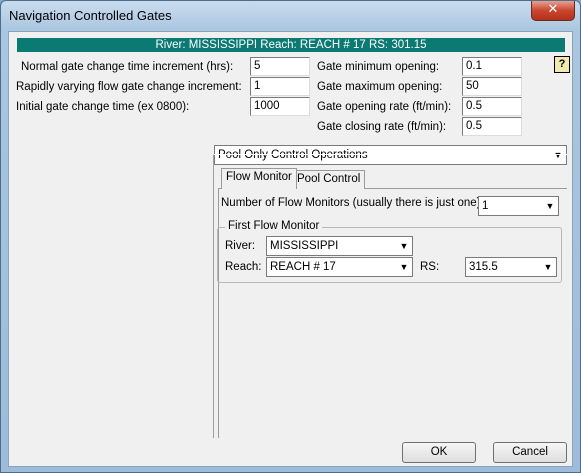  Describe the element at coordinates (492, 126) in the screenshot. I see `closing-rate-input: 0.5` at that location.